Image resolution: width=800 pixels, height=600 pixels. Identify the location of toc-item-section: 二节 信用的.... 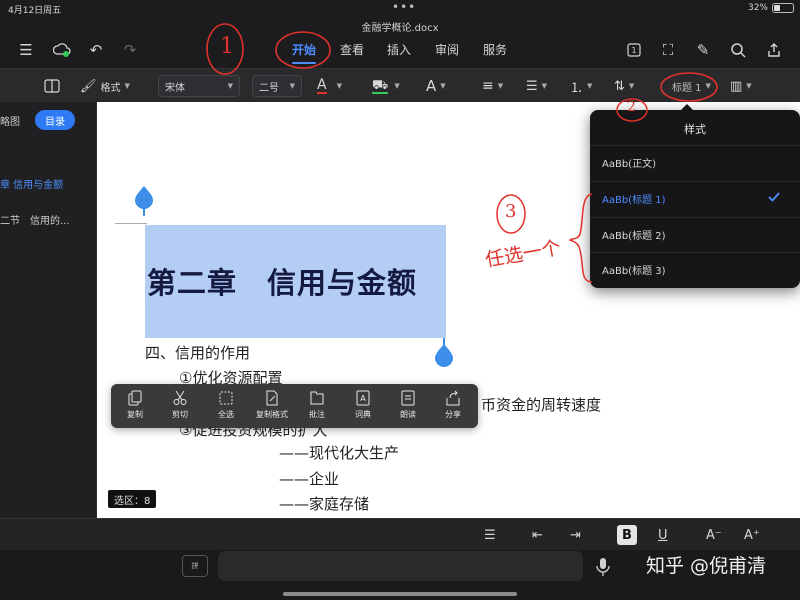
(35, 219).